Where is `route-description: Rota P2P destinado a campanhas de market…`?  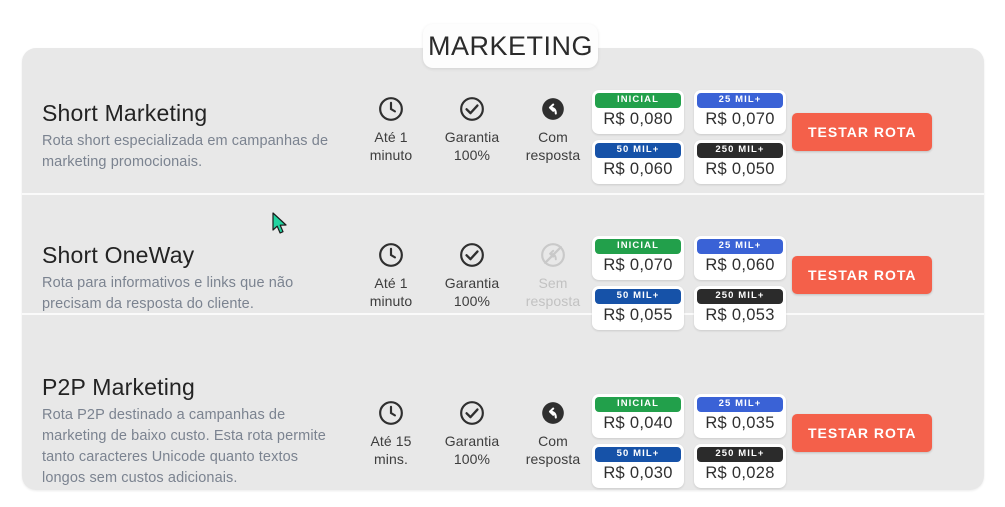 route-description: Rota P2P destinado a campanhas de market… is located at coordinates (184, 446).